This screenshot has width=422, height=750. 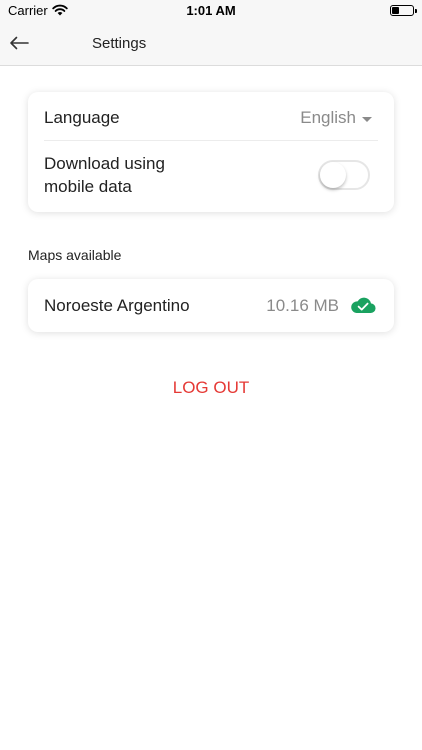 I want to click on map-name: Noroeste Argentino, so click(x=117, y=305).